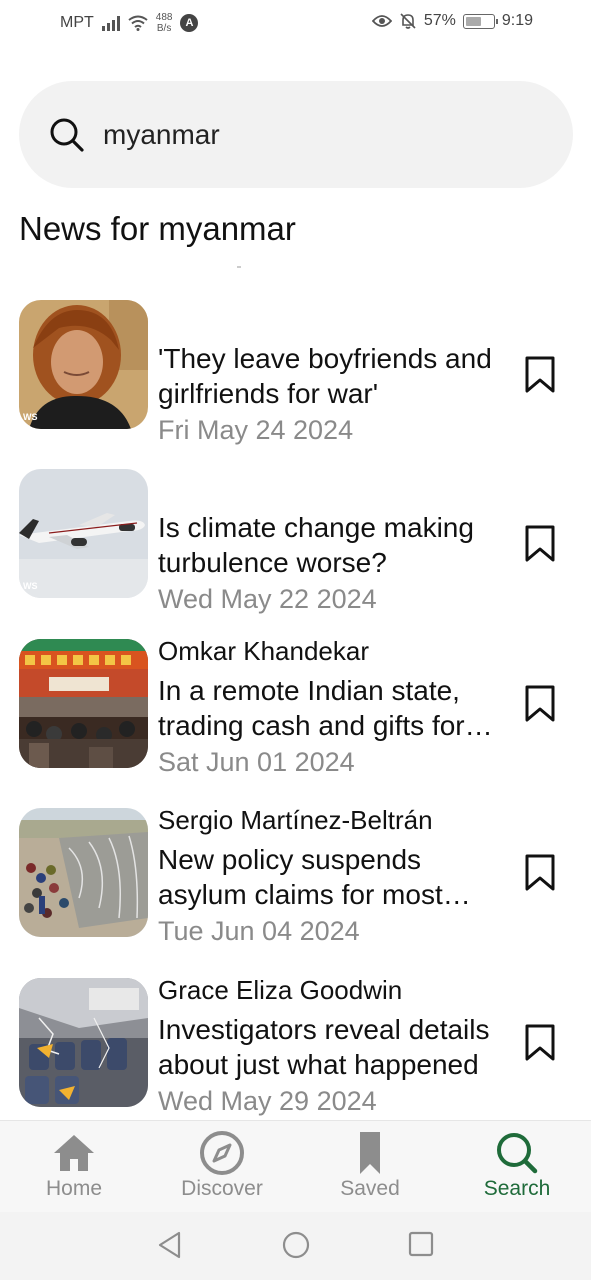  I want to click on article-author: Omkar Khandekar, so click(263, 651).